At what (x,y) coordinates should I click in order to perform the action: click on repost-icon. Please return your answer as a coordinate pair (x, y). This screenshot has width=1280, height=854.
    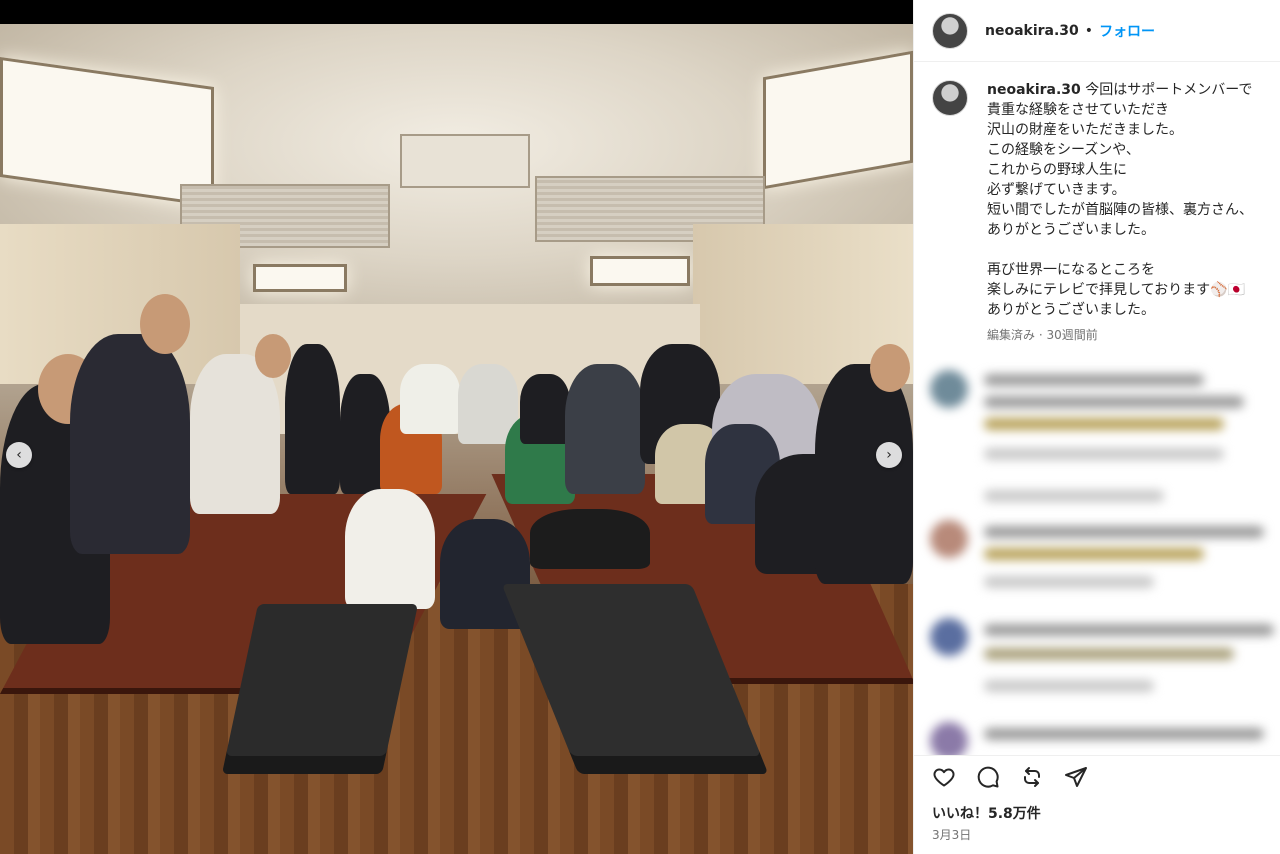
    Looking at the image, I should click on (1032, 777).